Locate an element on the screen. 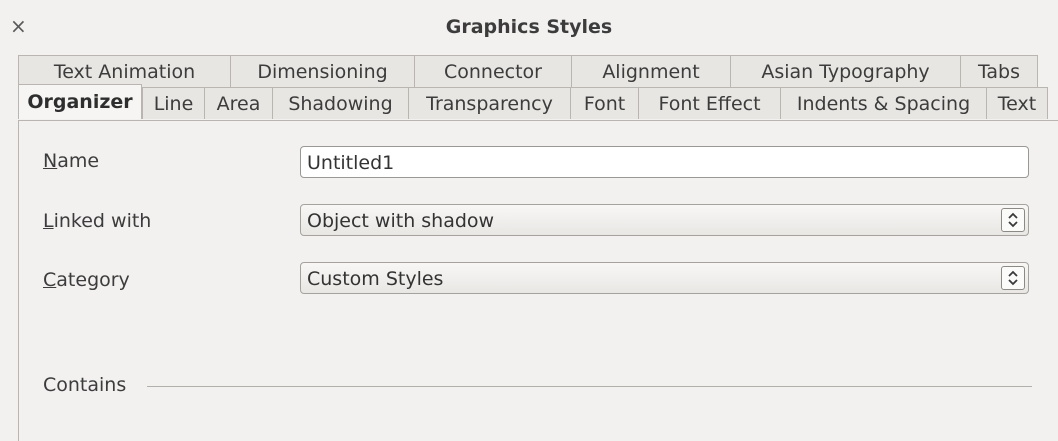  tab-text: Text is located at coordinates (1017, 103).